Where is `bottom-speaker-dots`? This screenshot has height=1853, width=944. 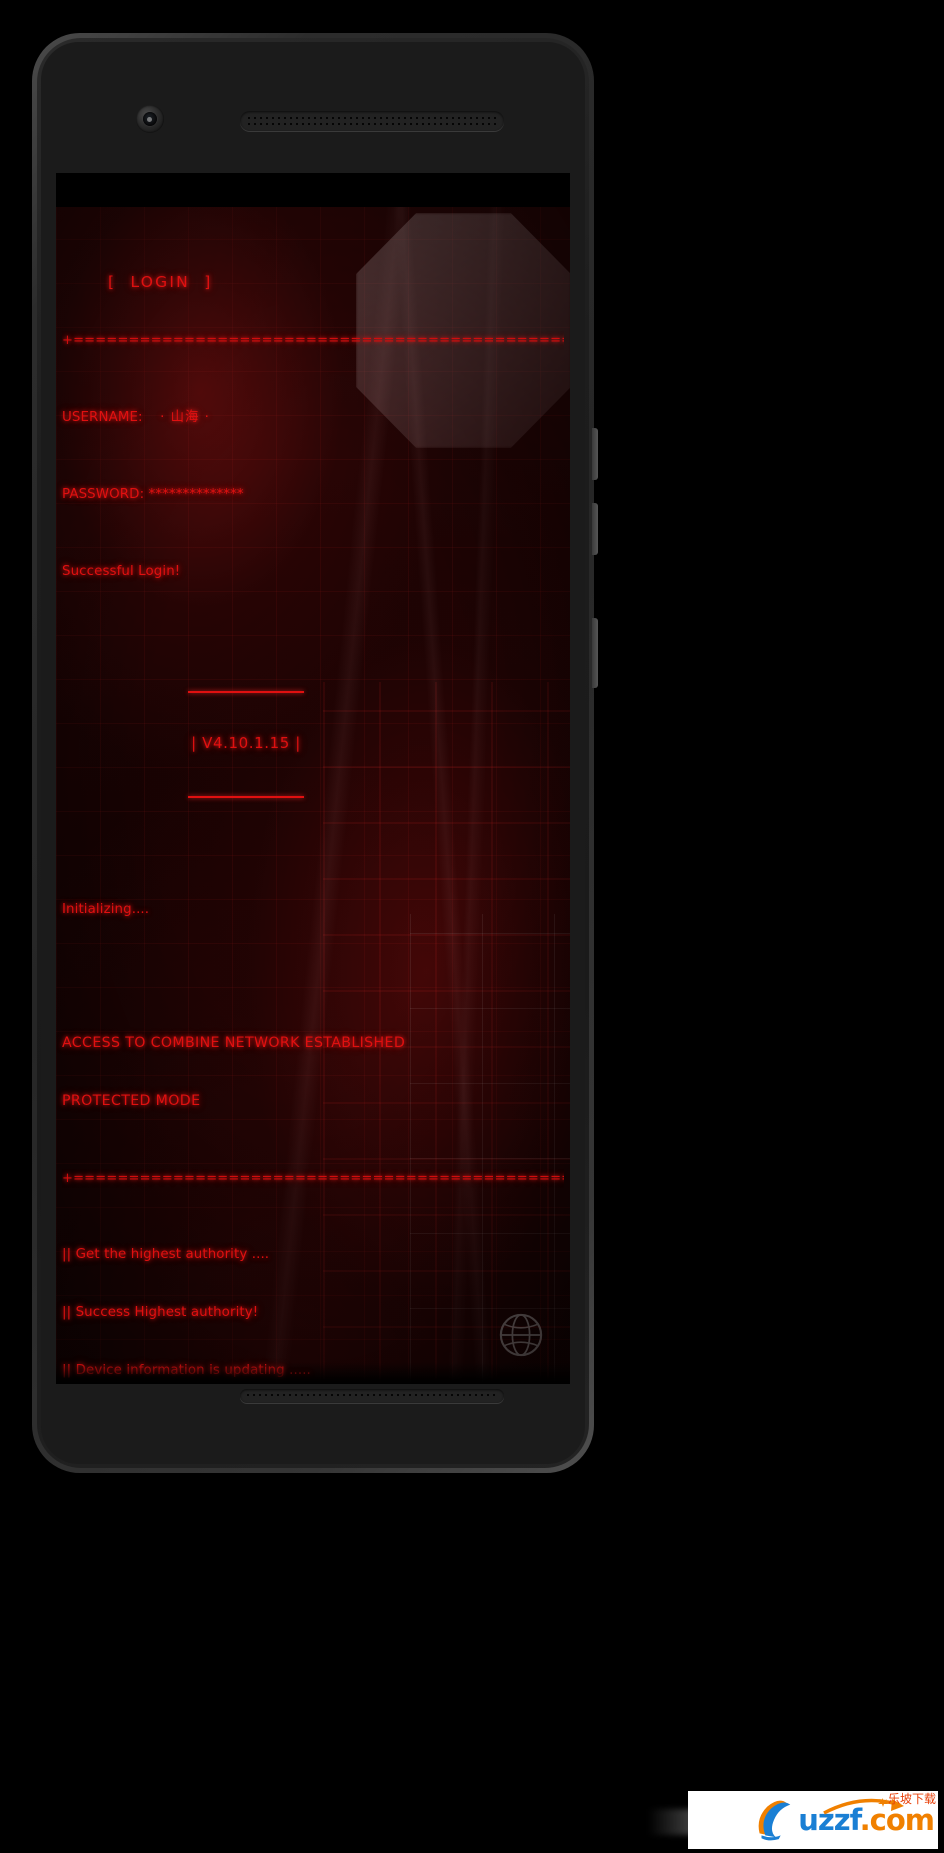
bottom-speaker-dots is located at coordinates (372, 1396).